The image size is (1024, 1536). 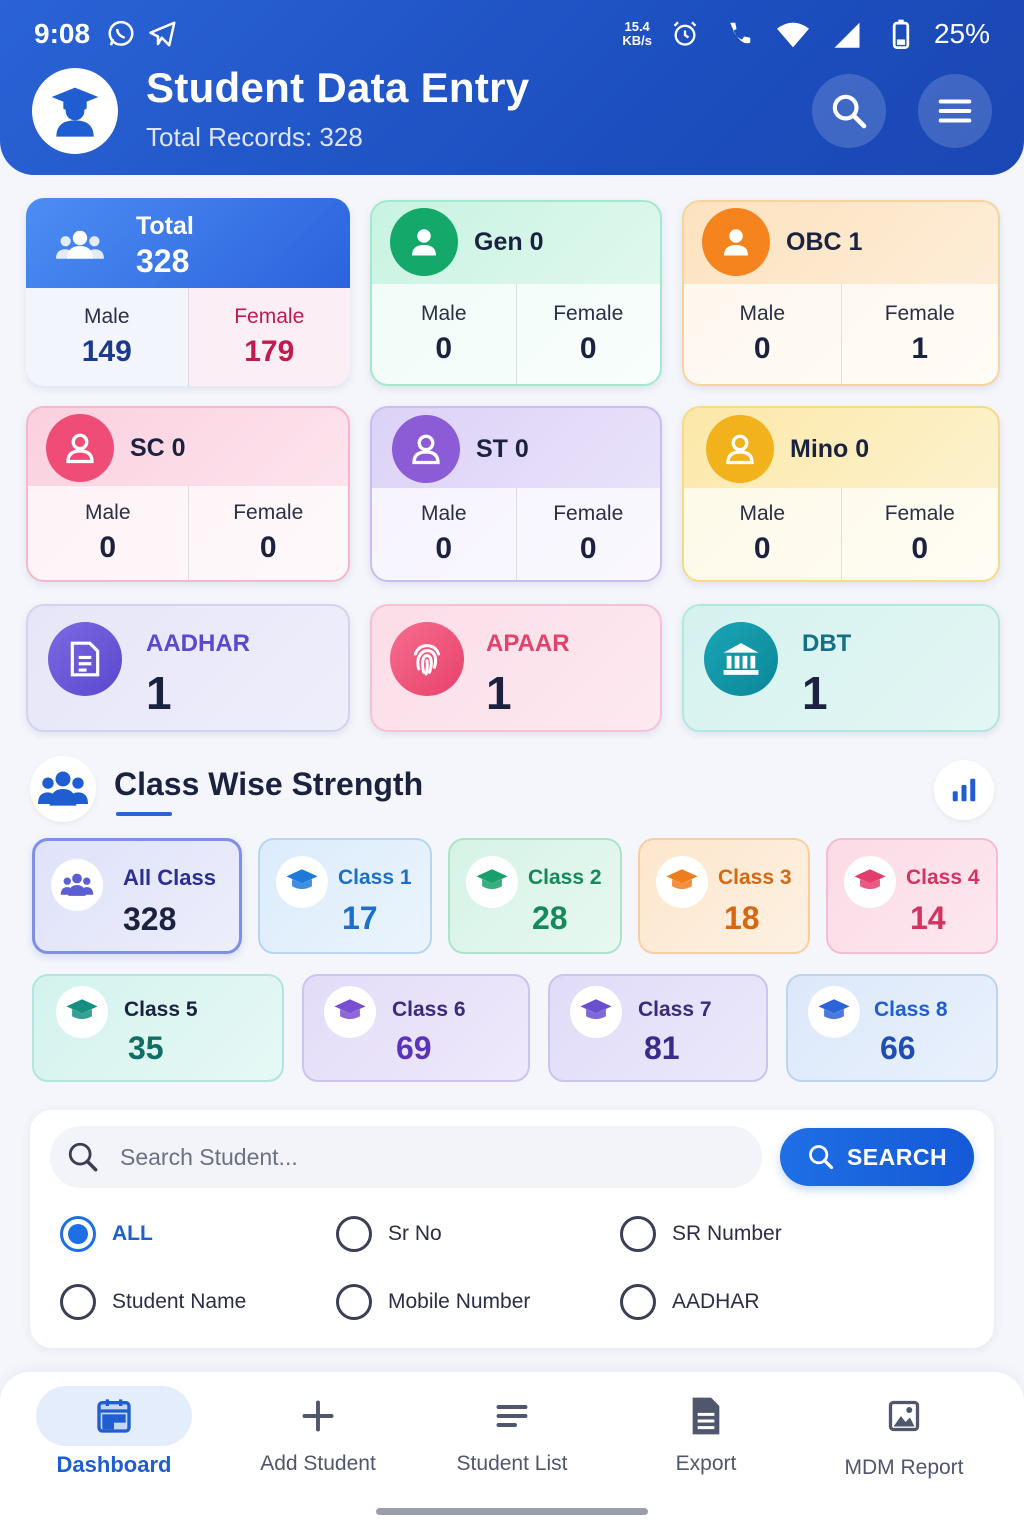 What do you see at coordinates (137, 896) in the screenshot?
I see `class-tile-all: All Class 328` at bounding box center [137, 896].